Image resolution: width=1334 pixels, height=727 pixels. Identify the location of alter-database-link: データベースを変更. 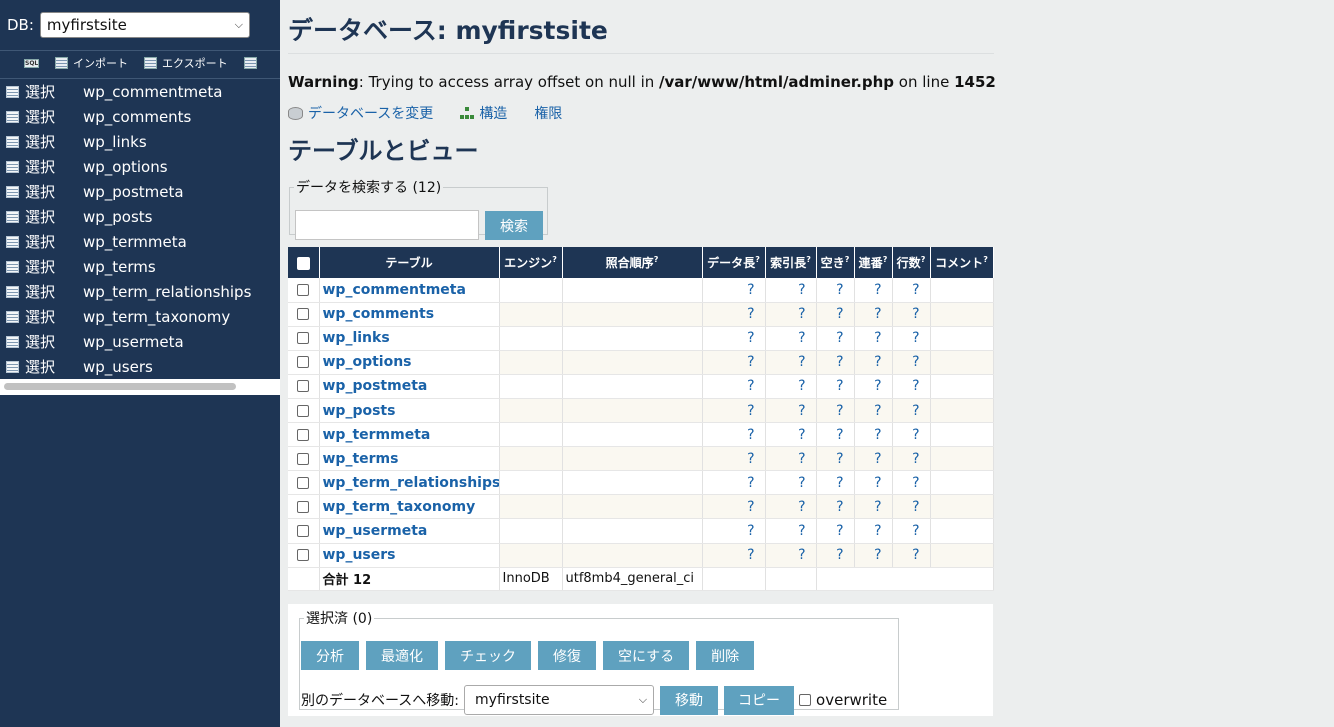
(360, 113).